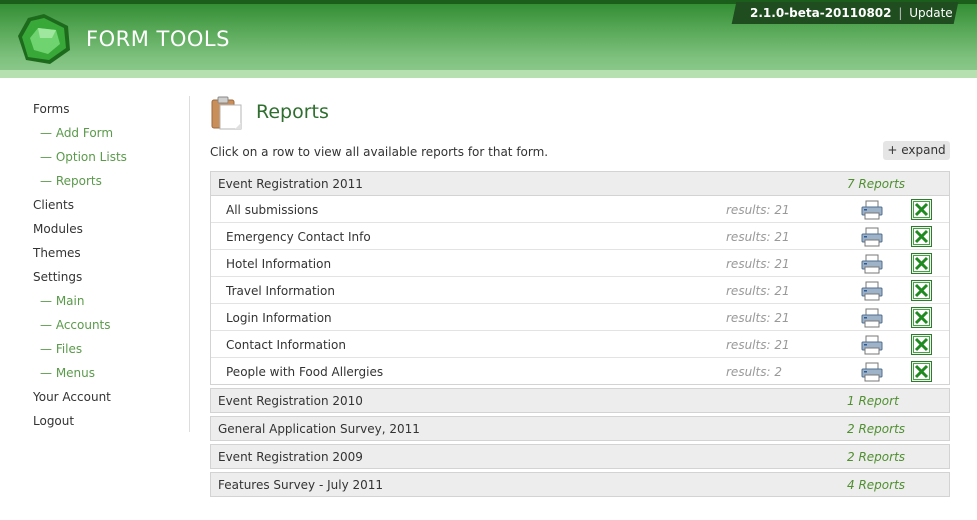 This screenshot has width=977, height=520. I want to click on sidebar-item-accounts: — Accounts, so click(75, 325).